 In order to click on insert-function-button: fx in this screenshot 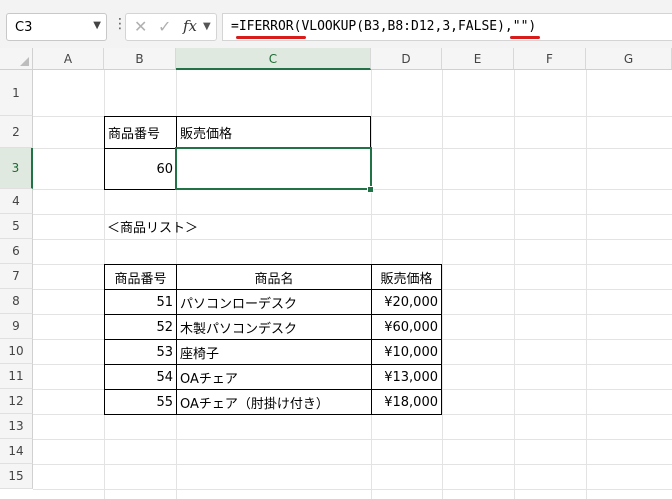, I will do `click(190, 26)`.